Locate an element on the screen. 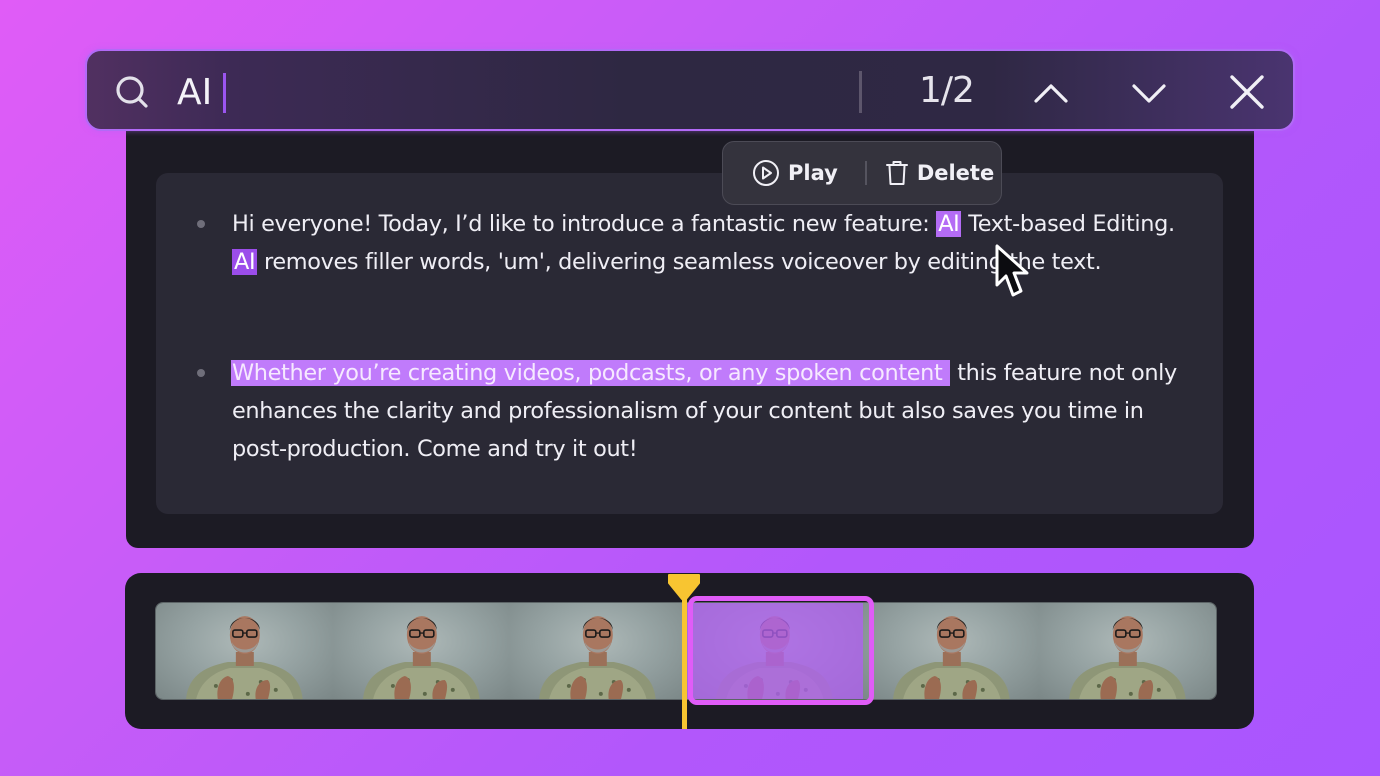  play-circle-icon is located at coordinates (766, 173).